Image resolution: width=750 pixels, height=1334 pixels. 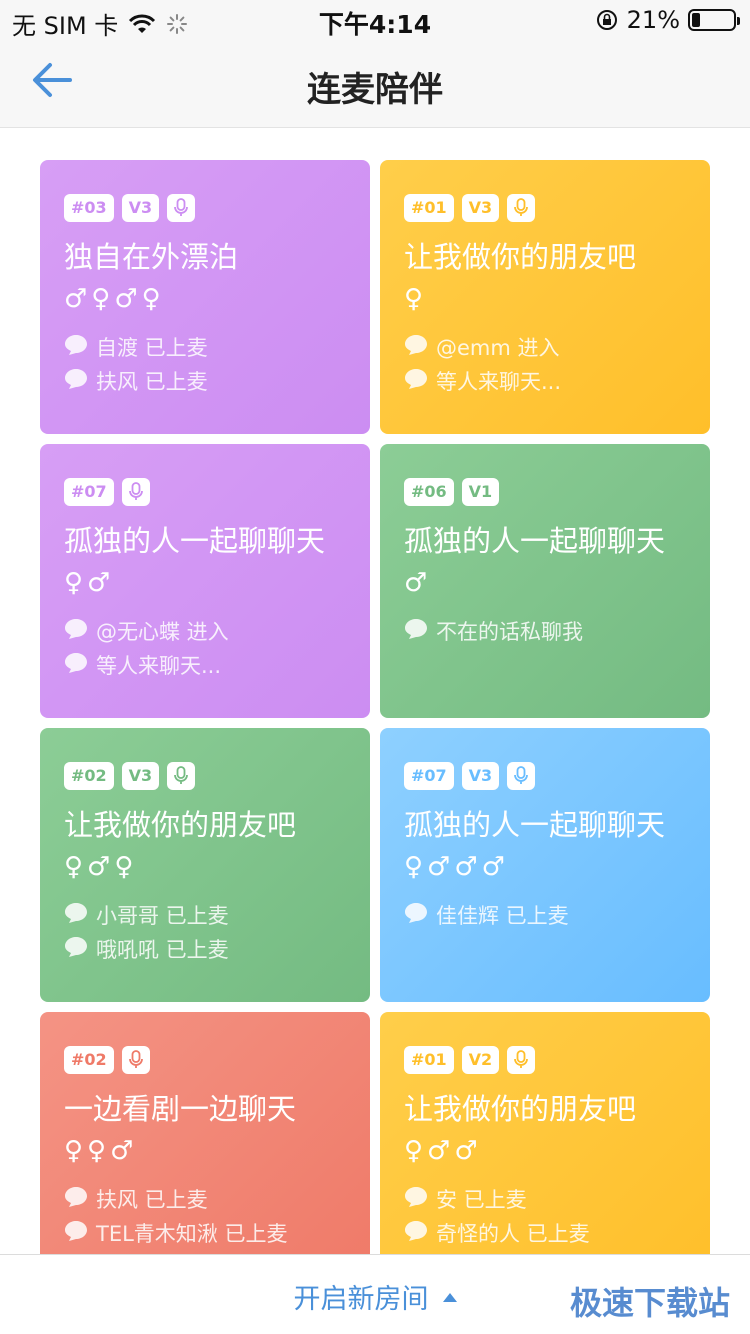 I want to click on room-badges: #07 V3, so click(x=545, y=776).